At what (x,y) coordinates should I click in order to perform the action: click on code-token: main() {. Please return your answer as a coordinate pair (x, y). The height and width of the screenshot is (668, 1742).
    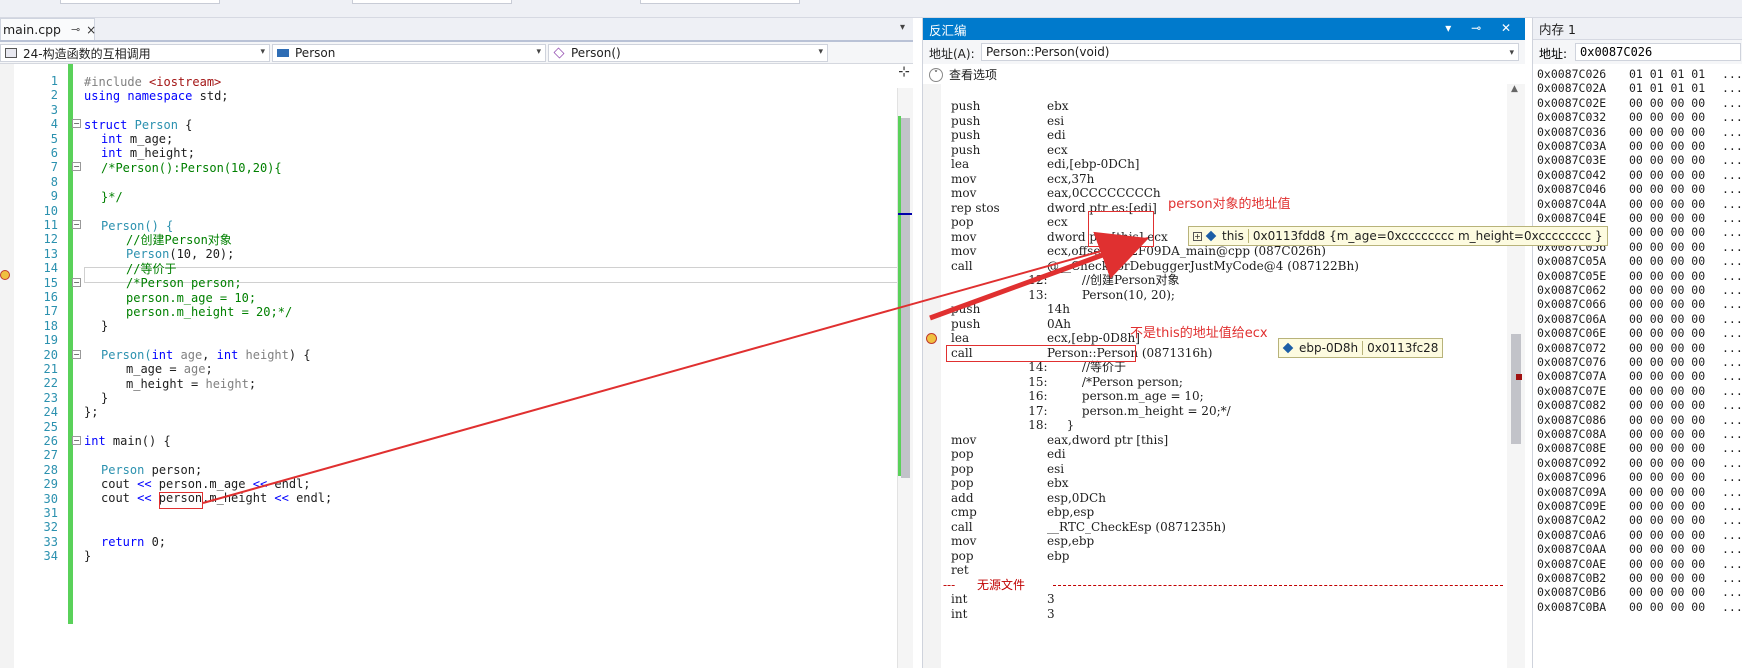
    Looking at the image, I should click on (138, 441).